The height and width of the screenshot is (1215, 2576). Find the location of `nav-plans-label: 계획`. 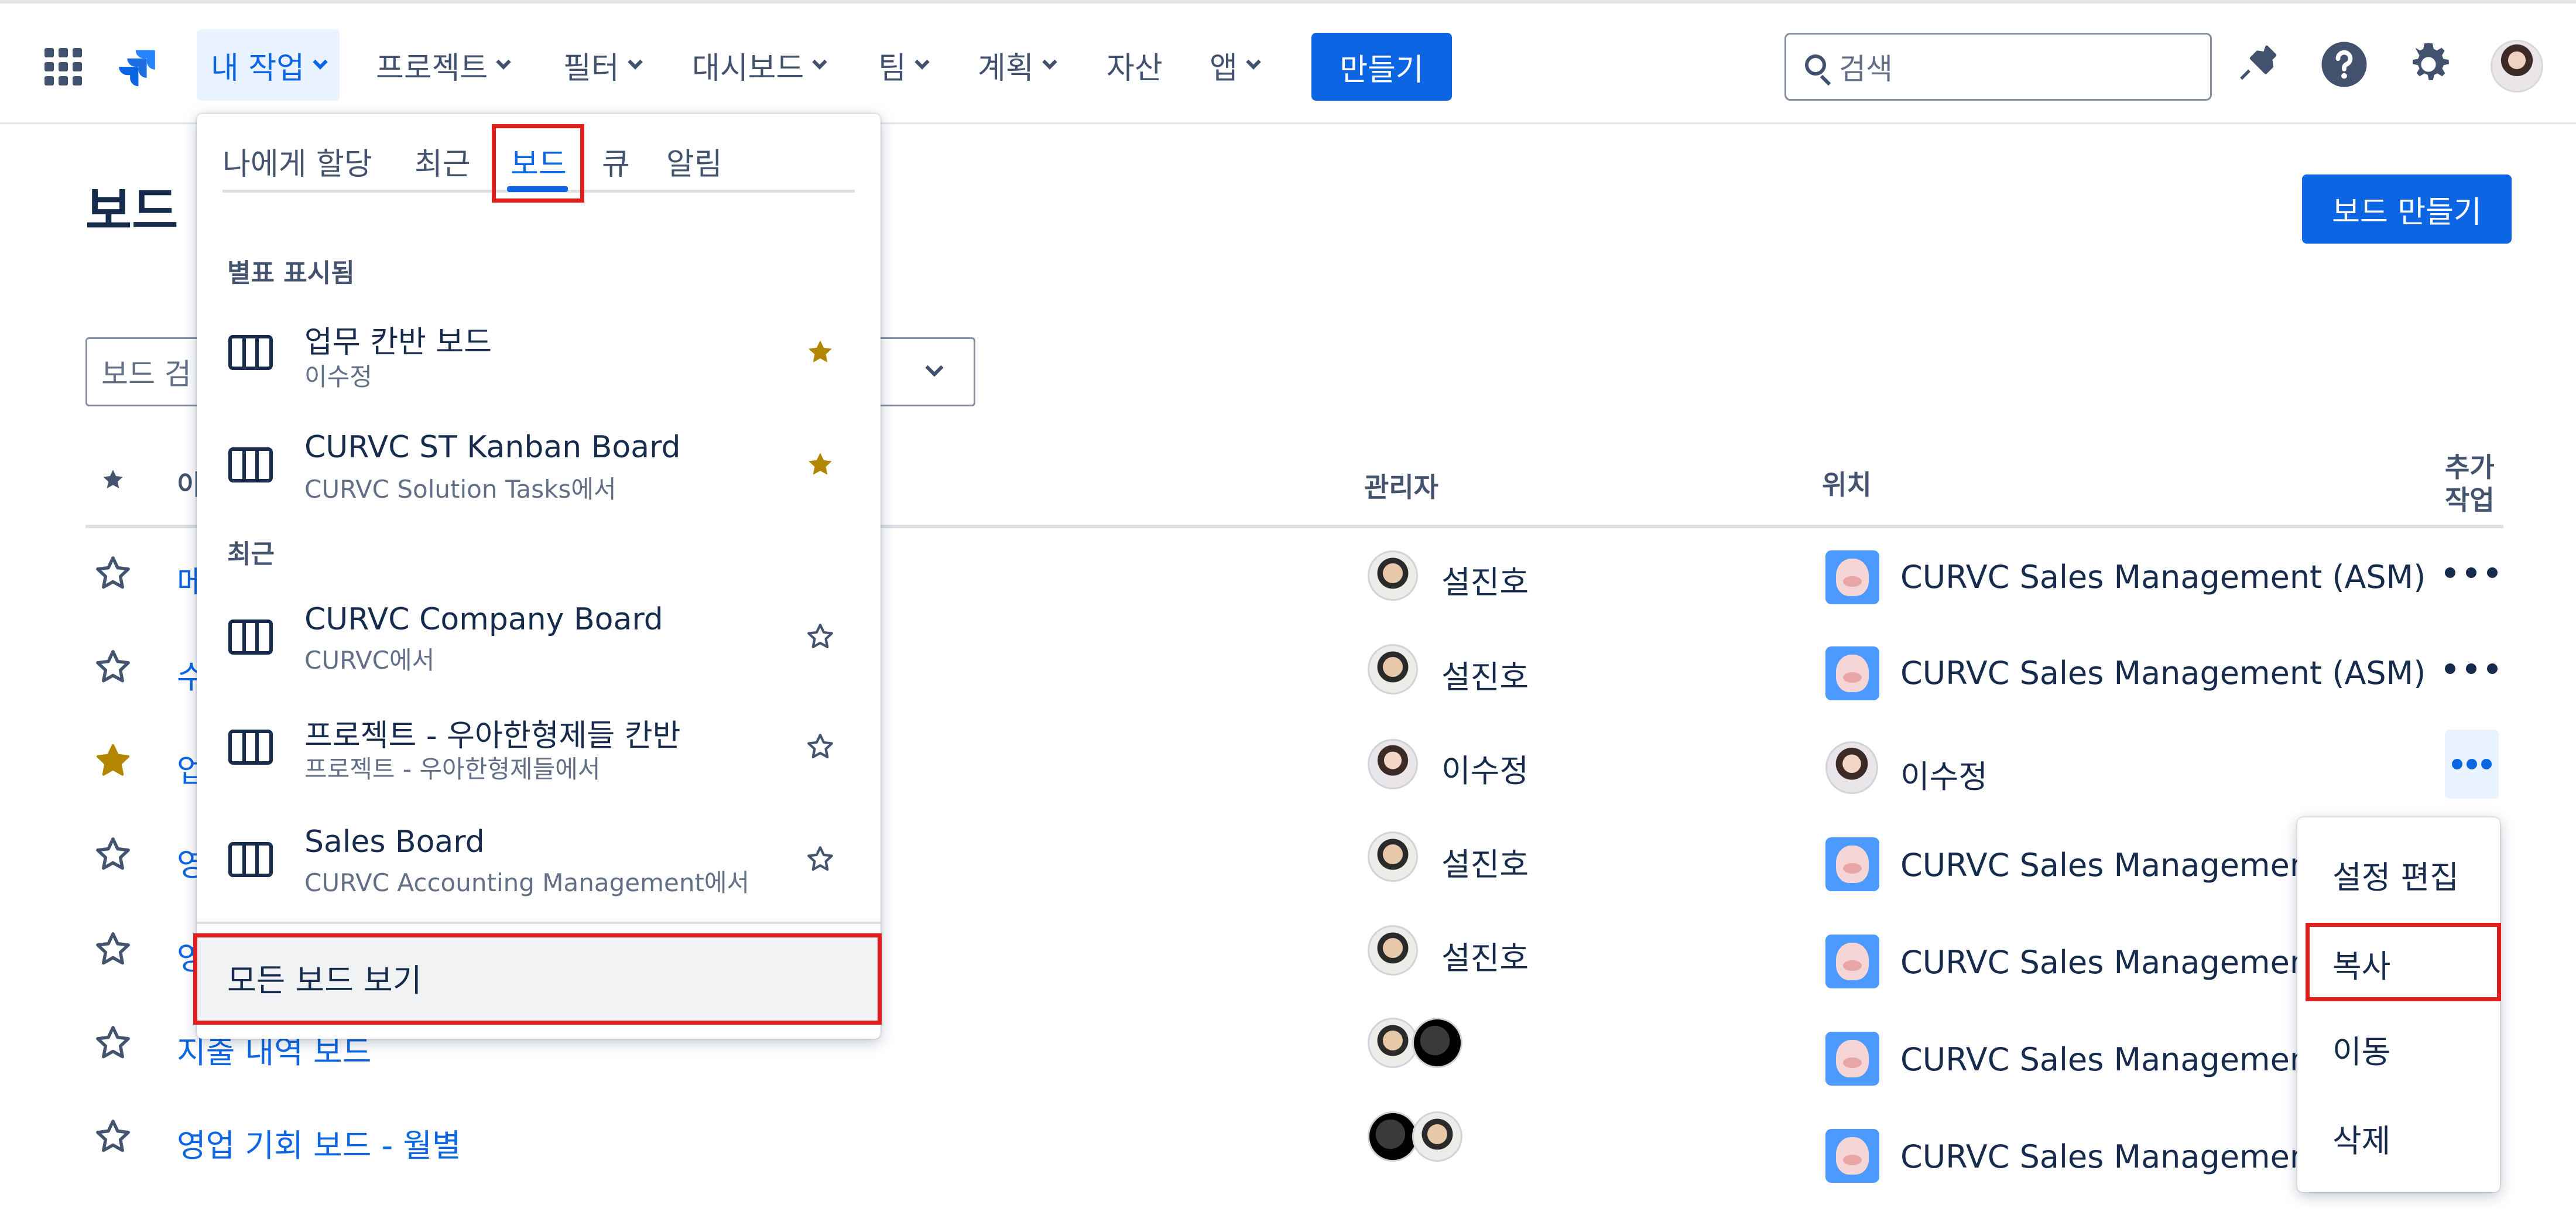

nav-plans-label: 계획 is located at coordinates (1006, 68).